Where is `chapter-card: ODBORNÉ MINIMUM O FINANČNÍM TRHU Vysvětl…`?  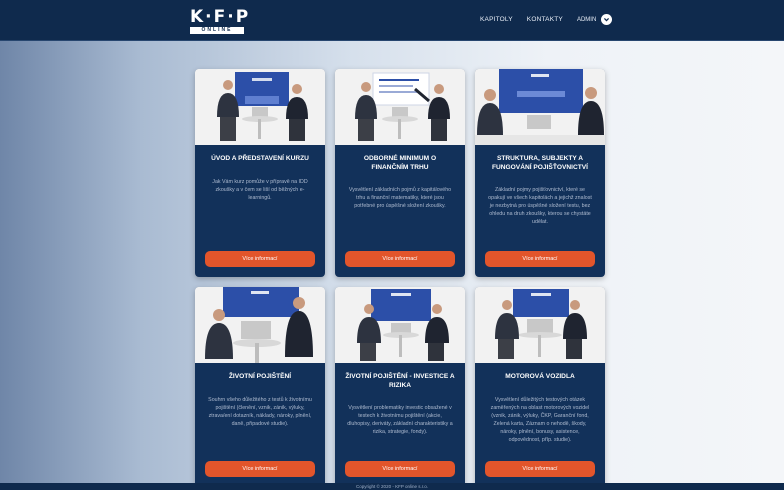 chapter-card: ODBORNÉ MINIMUM O FINANČNÍM TRHU Vysvětl… is located at coordinates (400, 173).